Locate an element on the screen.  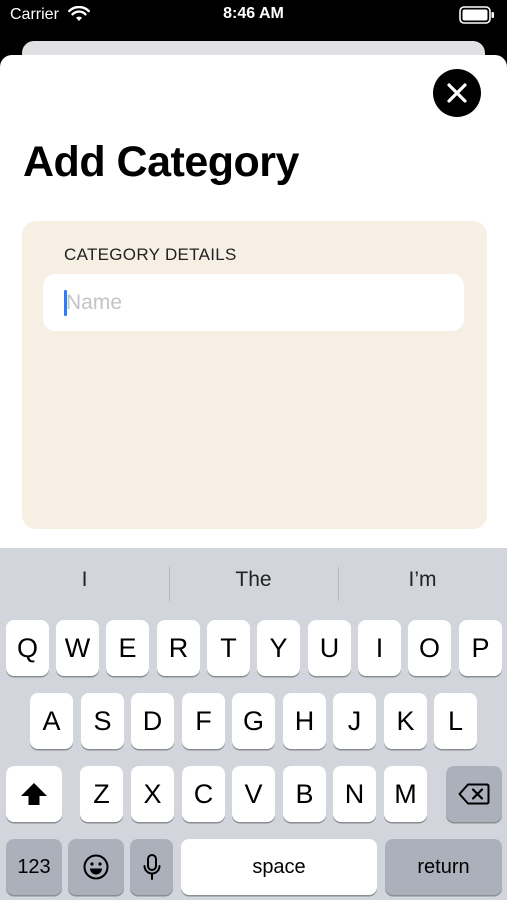
key-y: Y is located at coordinates (278, 648).